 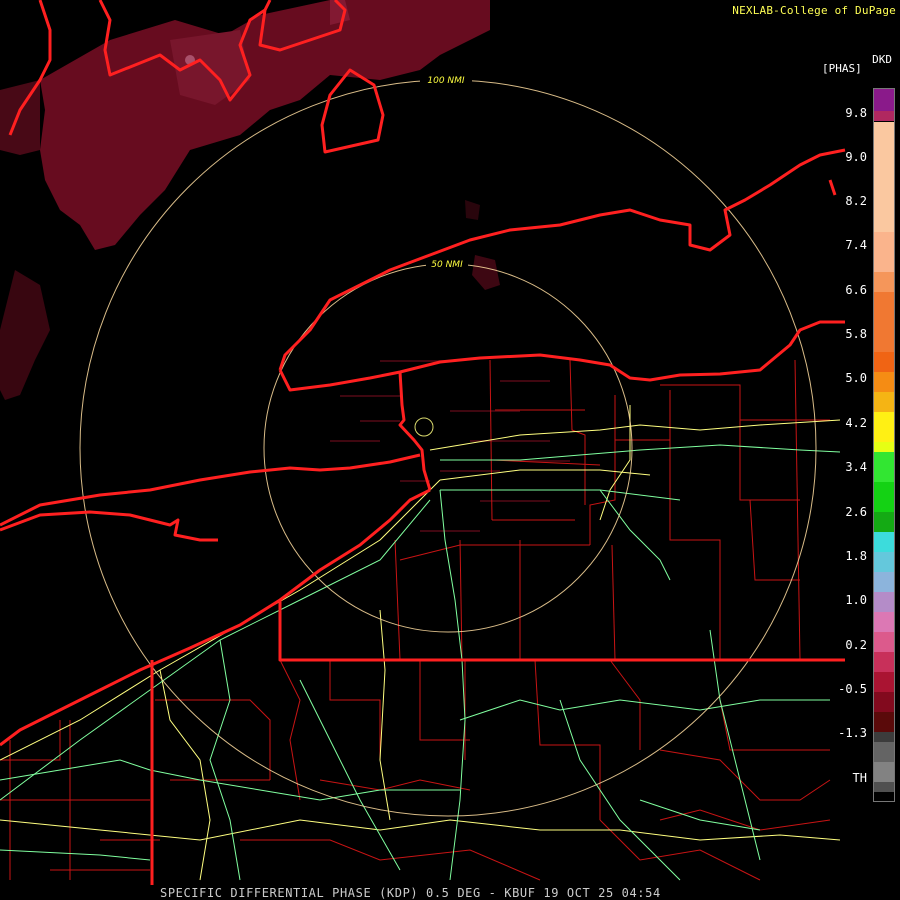 I want to click on color-scale-tick: 0.2, so click(x=856, y=645).